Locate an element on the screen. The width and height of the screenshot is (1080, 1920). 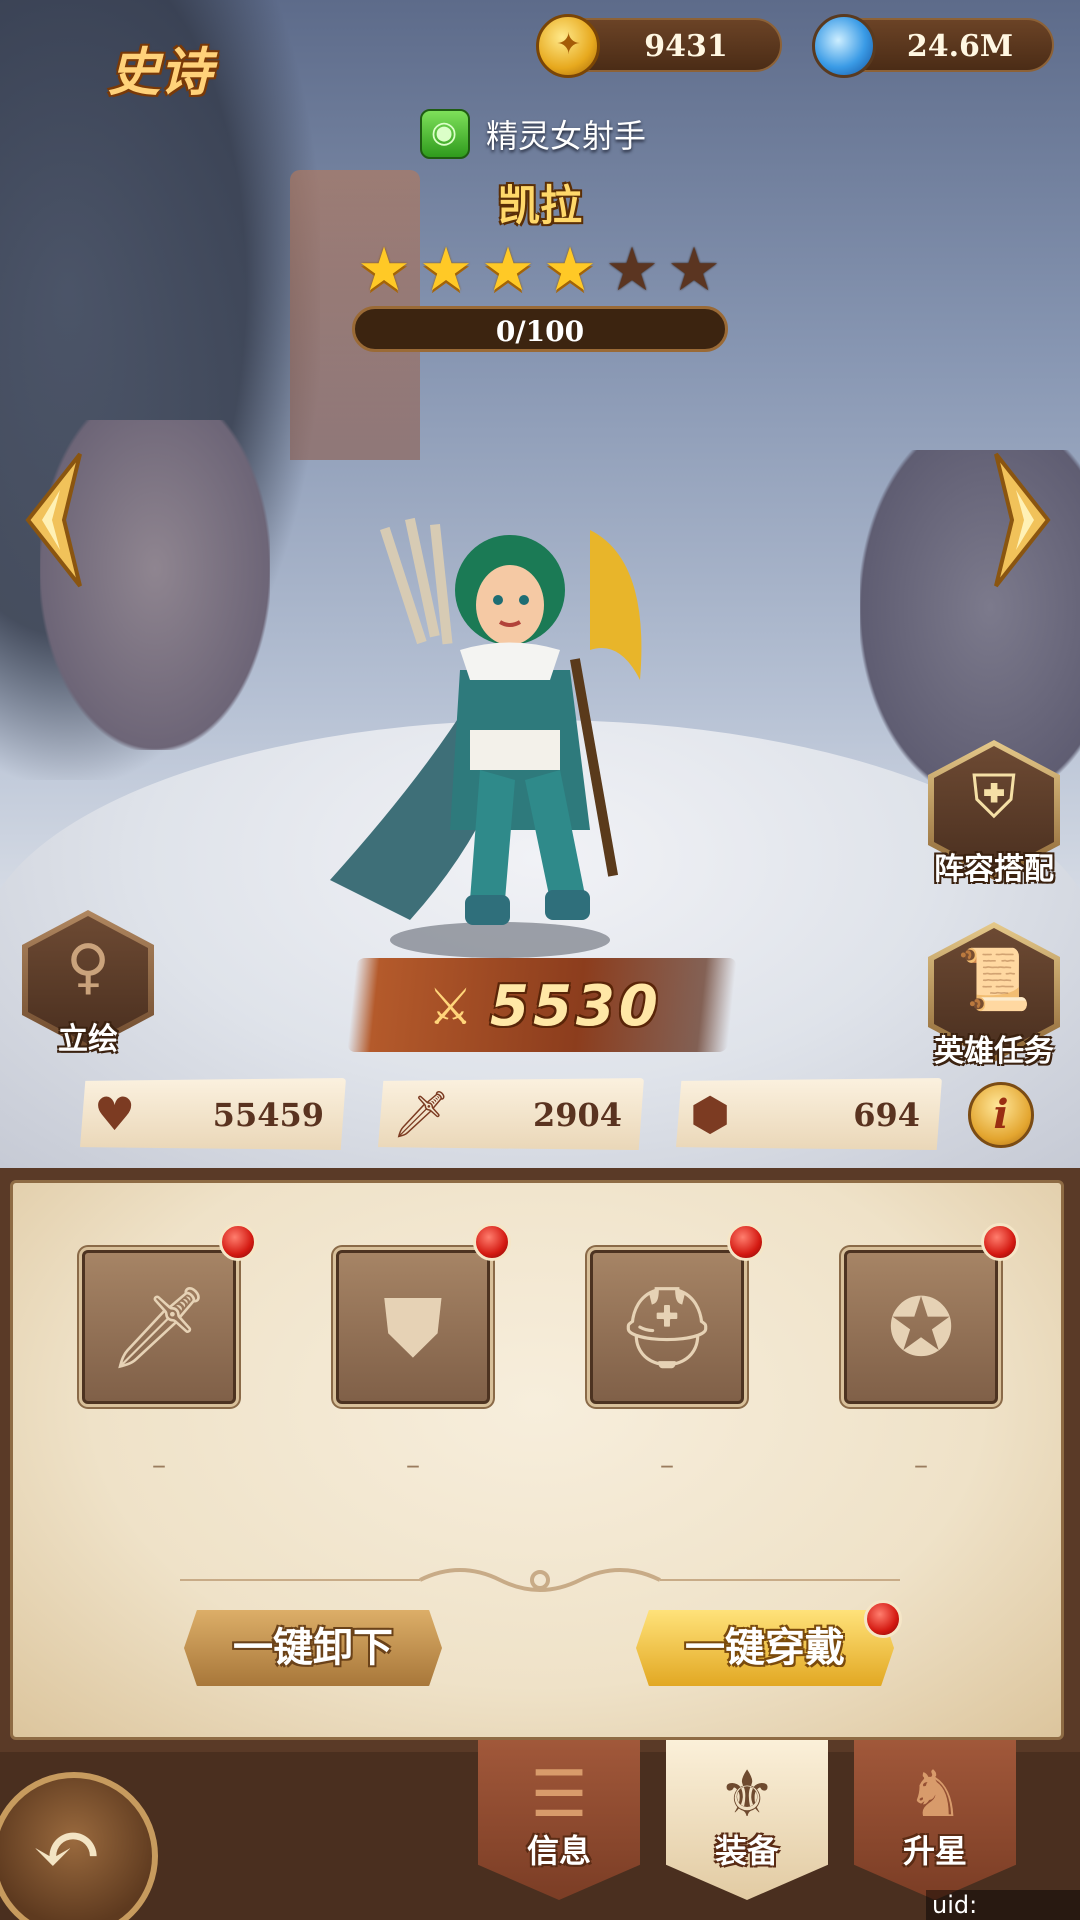
unequip-all-button: 一键卸下 is located at coordinates (313, 1648).